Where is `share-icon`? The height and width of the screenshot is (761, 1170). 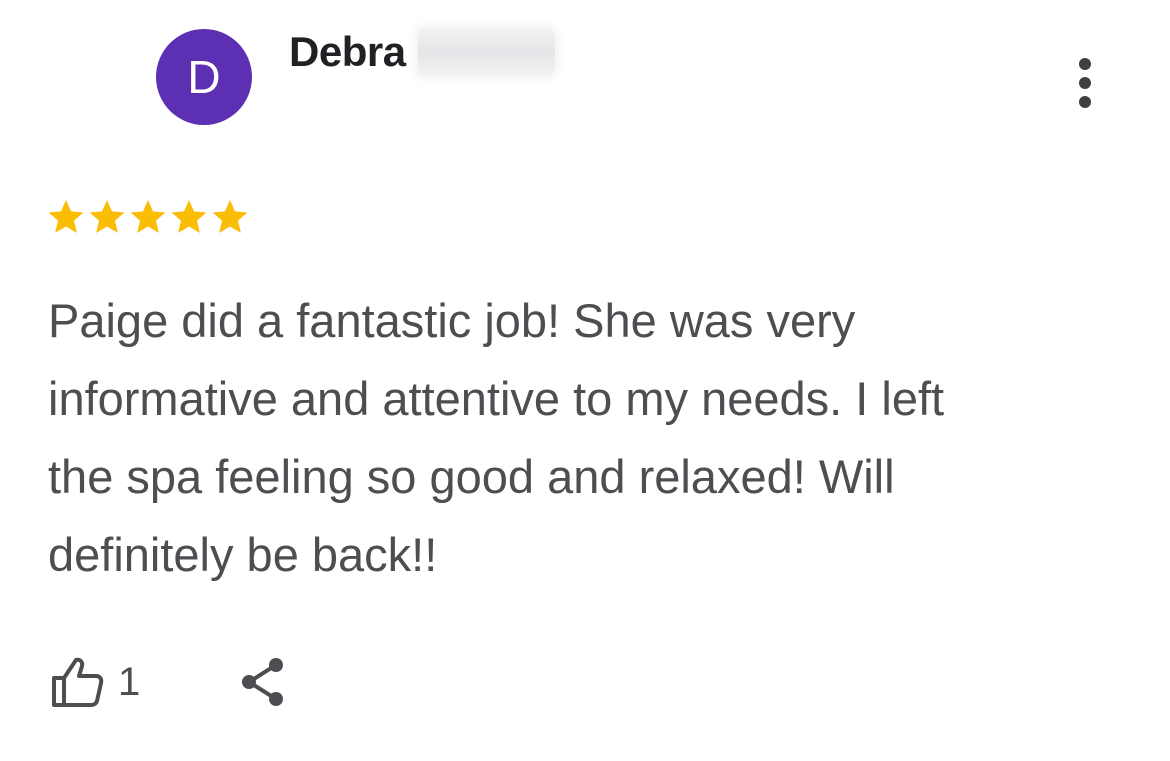
share-icon is located at coordinates (263, 682).